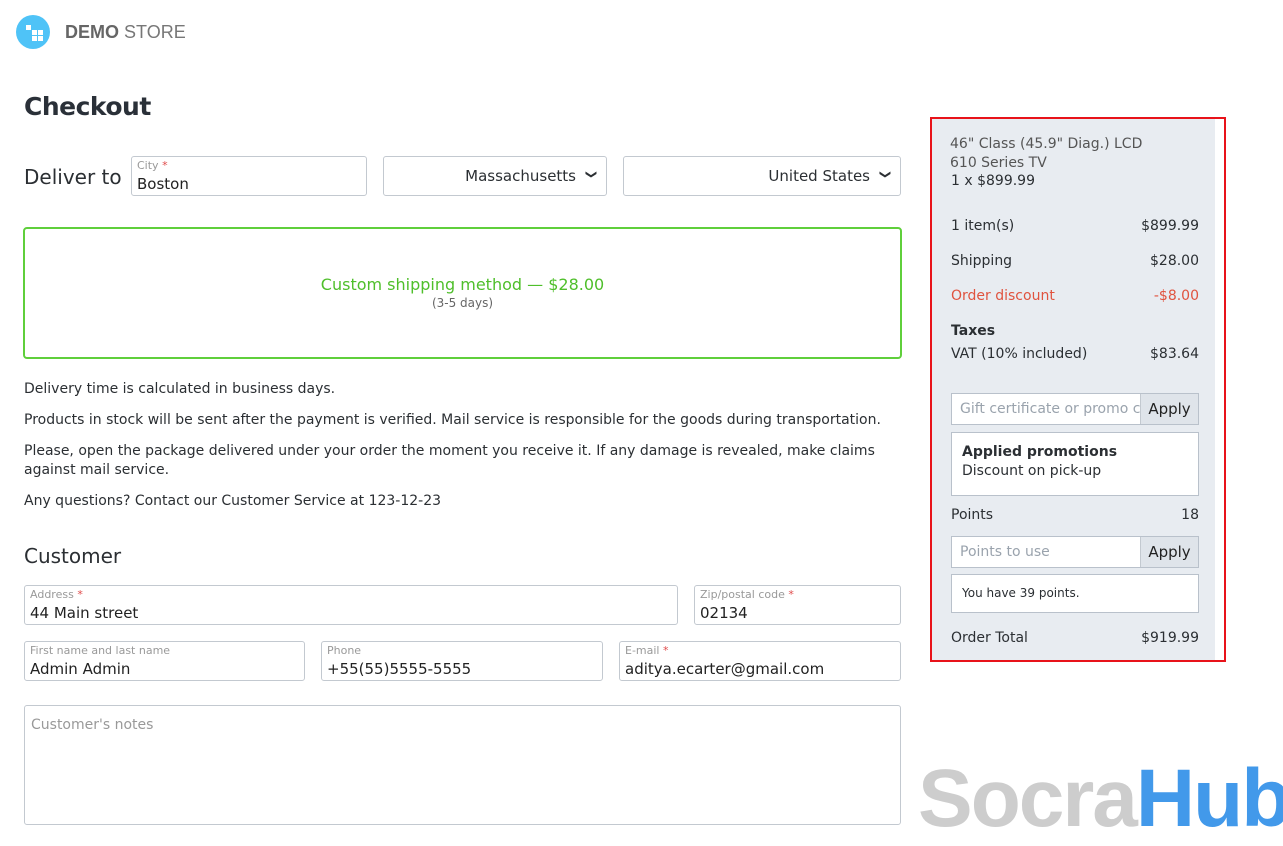 The width and height of the screenshot is (1283, 846). Describe the element at coordinates (351, 605) in the screenshot. I see `address-input: Address * 44 Main street` at that location.